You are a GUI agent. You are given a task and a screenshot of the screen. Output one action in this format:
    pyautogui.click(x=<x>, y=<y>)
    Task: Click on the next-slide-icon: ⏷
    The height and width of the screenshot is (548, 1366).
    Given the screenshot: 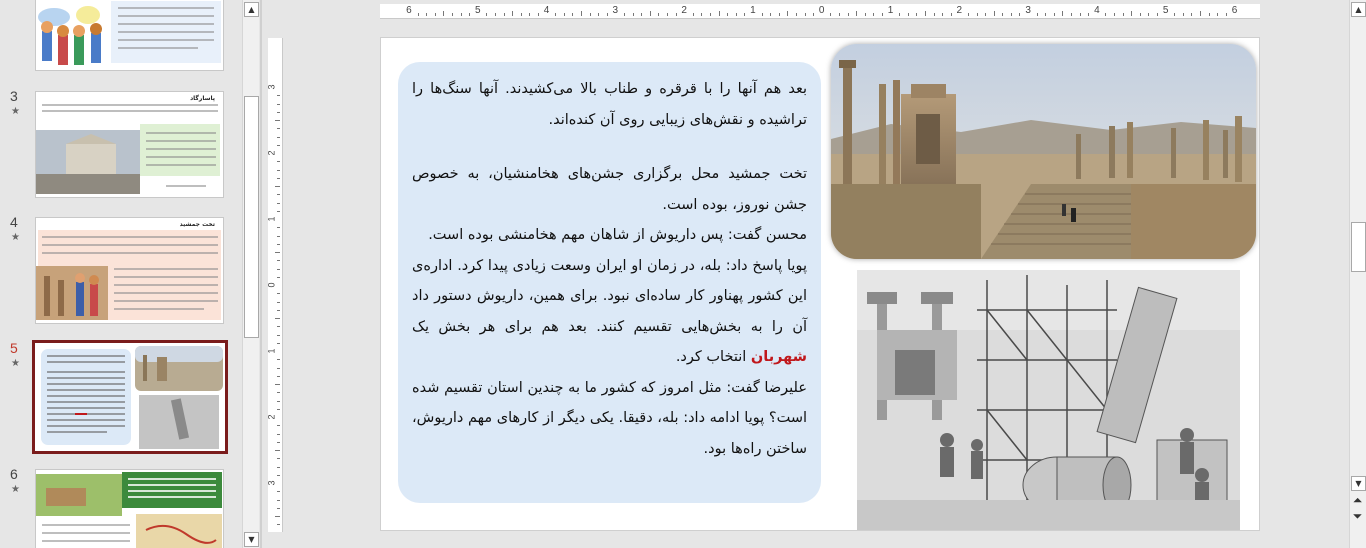 What is the action you would take?
    pyautogui.click(x=1357, y=516)
    